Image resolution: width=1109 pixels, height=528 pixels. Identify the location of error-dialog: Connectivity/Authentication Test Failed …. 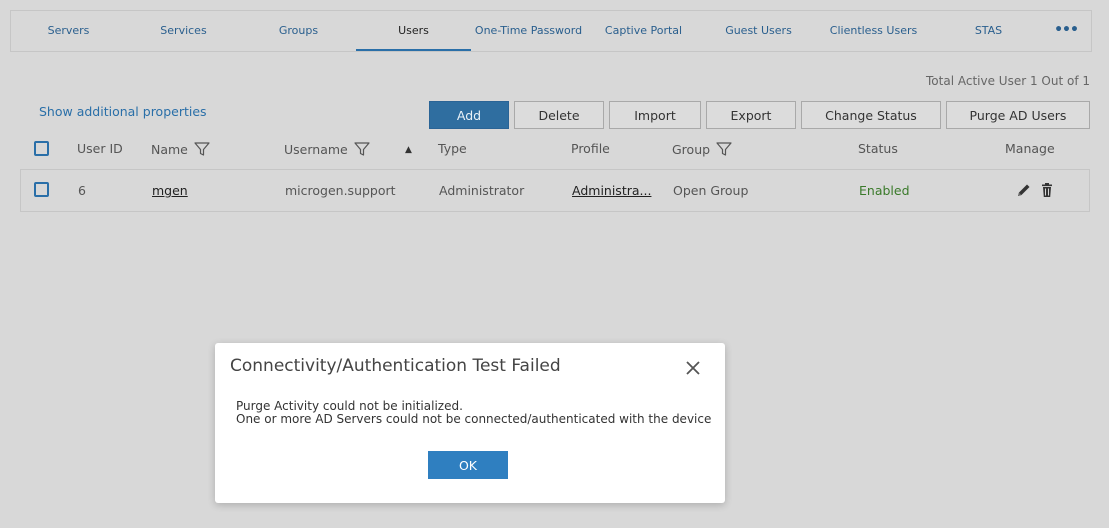
(470, 423).